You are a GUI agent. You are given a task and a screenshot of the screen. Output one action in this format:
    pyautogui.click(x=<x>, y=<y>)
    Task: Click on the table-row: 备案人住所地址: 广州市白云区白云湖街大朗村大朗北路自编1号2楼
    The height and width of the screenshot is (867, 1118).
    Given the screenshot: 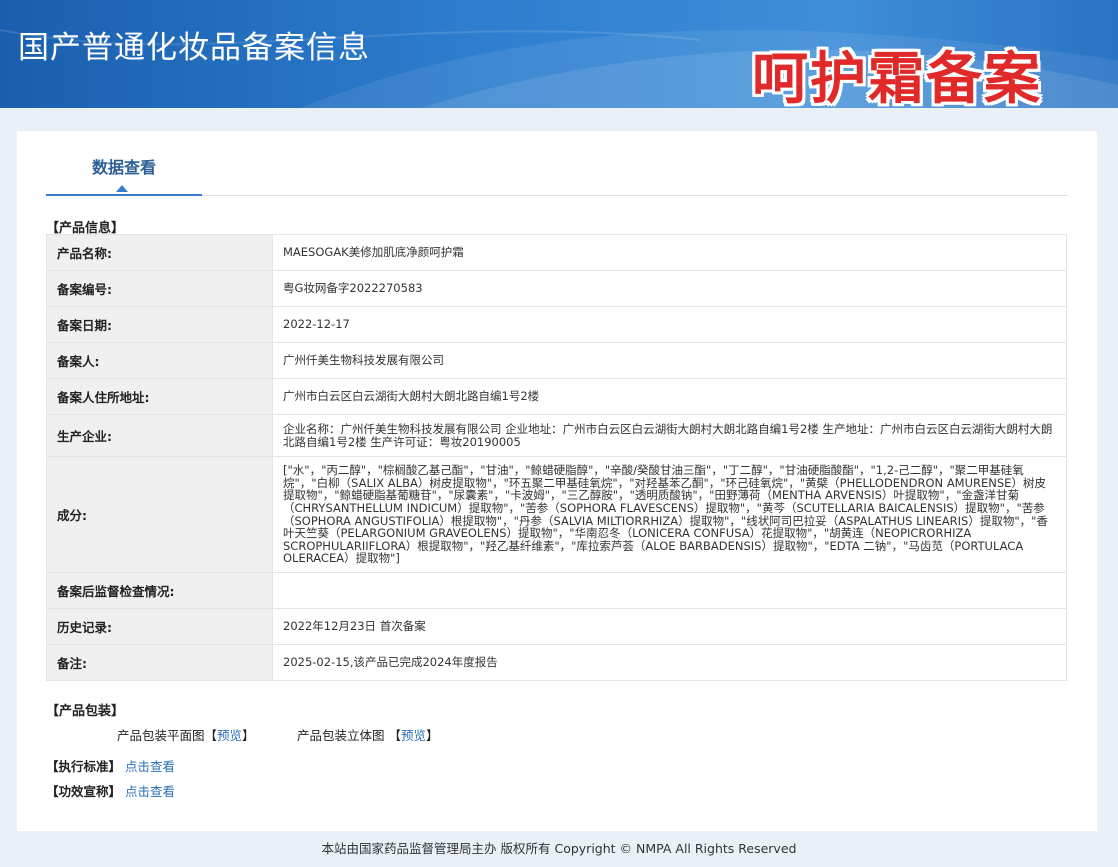 What is the action you would take?
    pyautogui.click(x=556, y=396)
    